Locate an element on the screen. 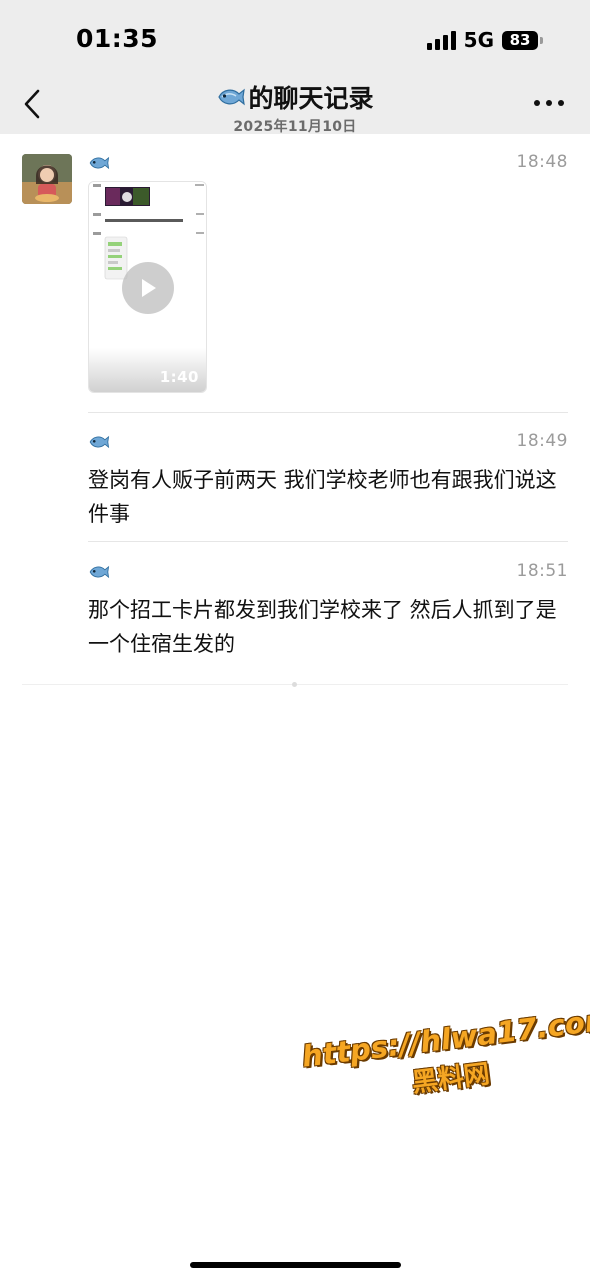  nav-title-block: 的聊天记录 2025年11月10日 is located at coordinates (295, 107).